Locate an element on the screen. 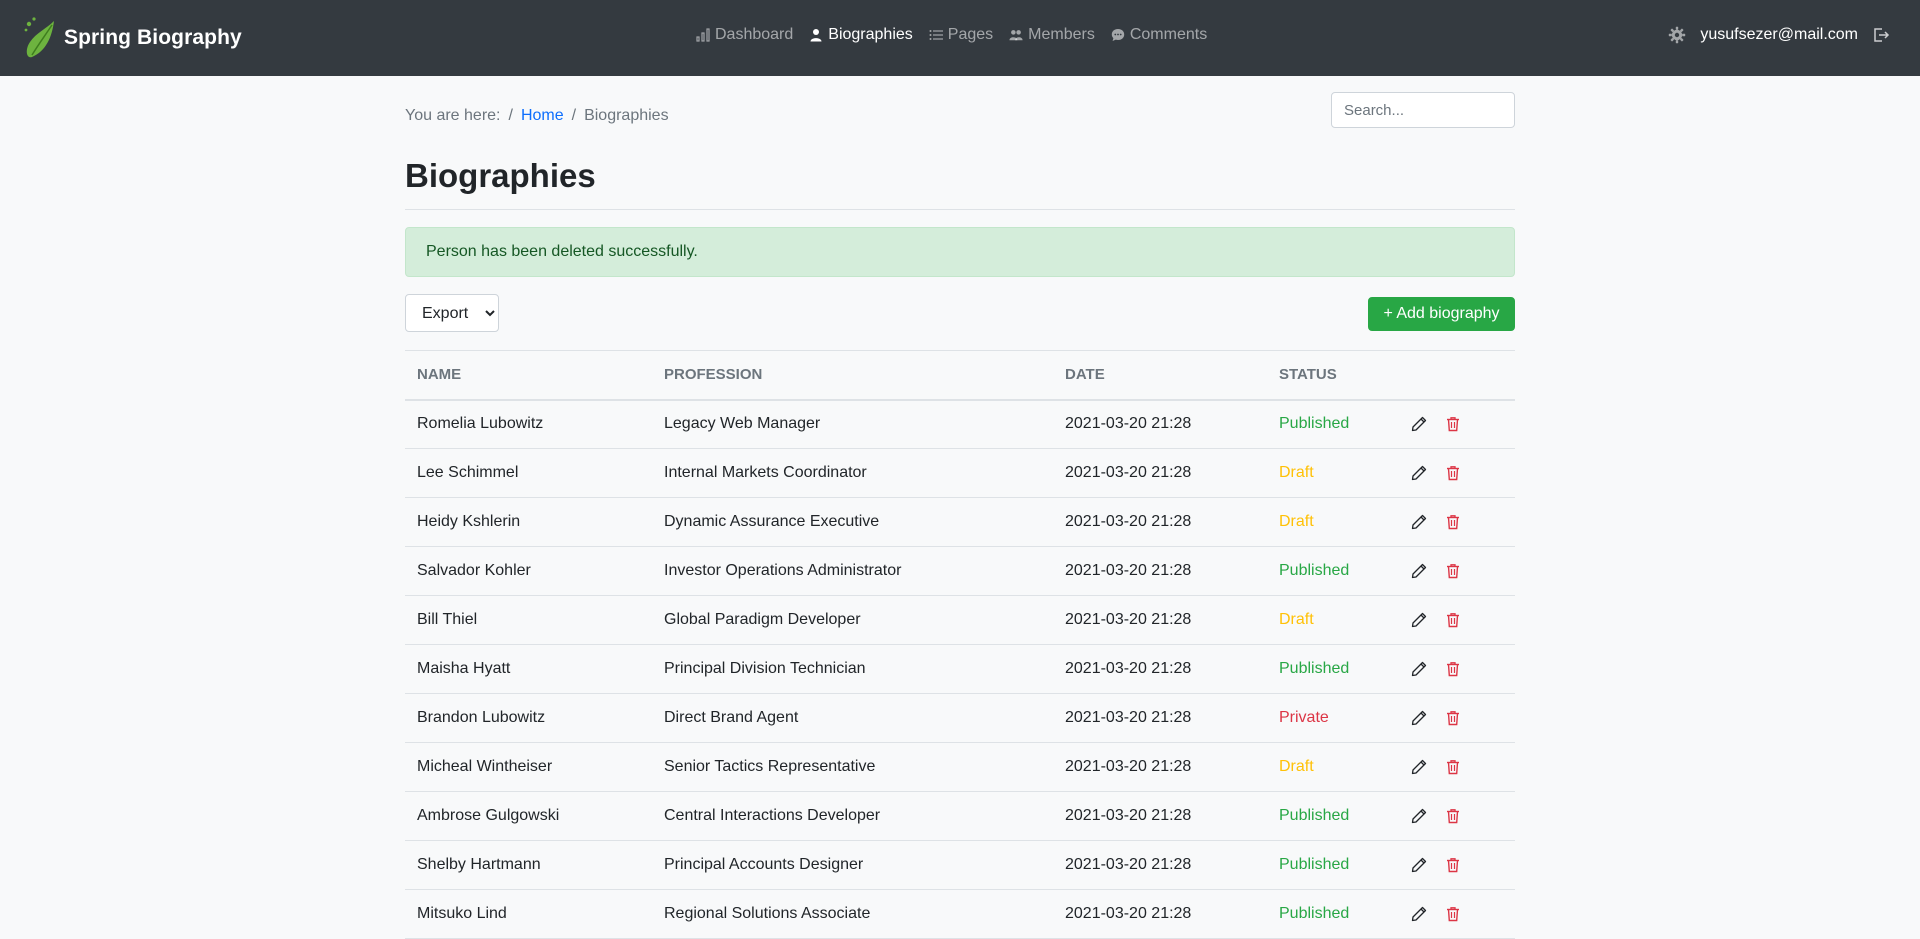  export-select: Export is located at coordinates (452, 313).